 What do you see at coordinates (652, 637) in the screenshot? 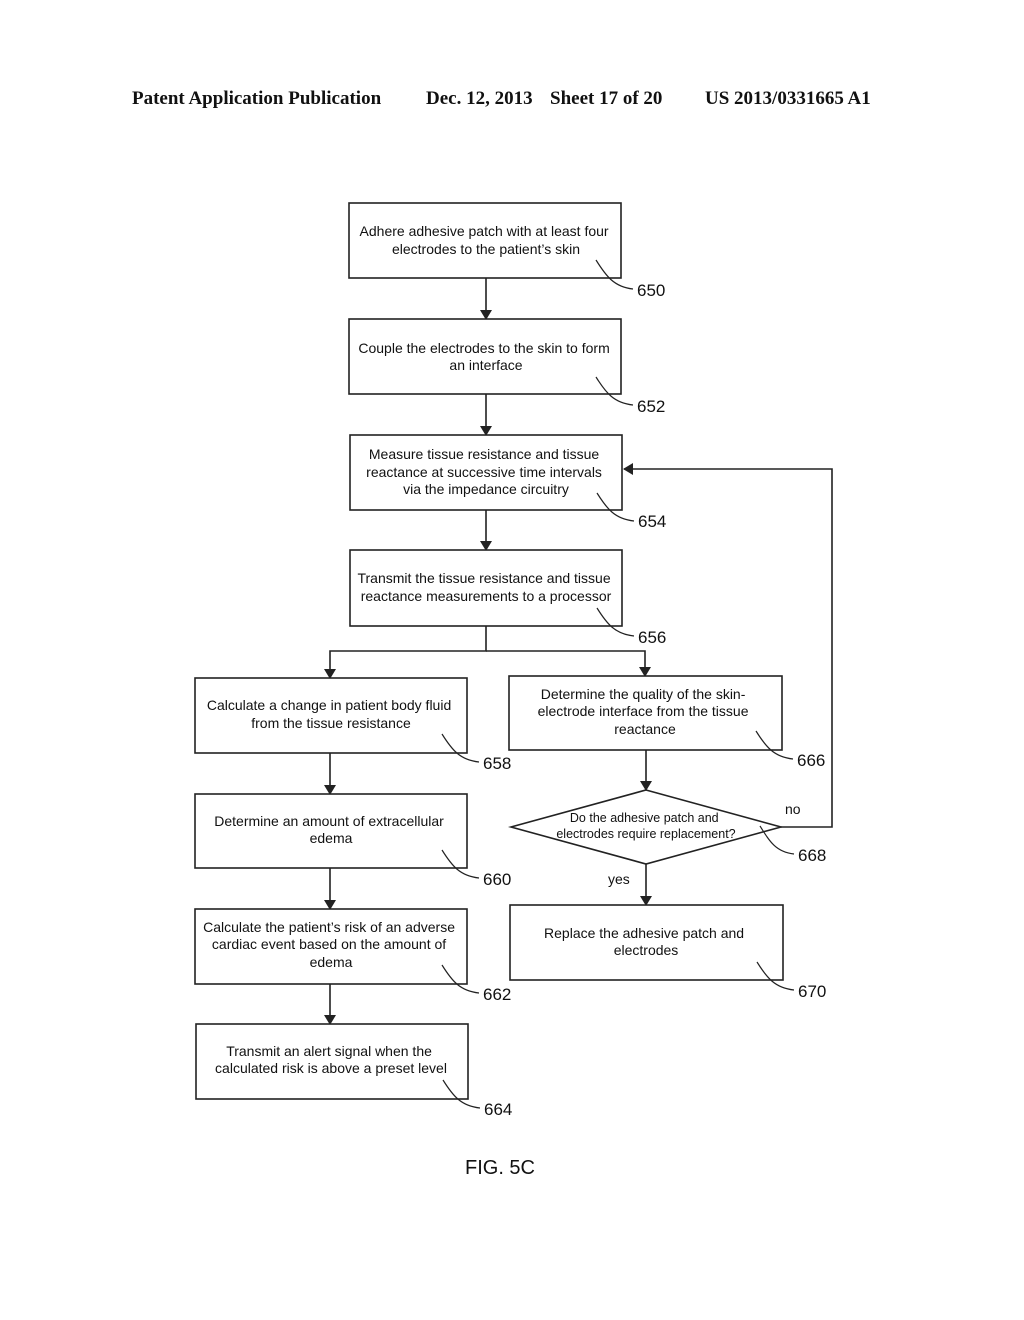
I see `ref-656: 656` at bounding box center [652, 637].